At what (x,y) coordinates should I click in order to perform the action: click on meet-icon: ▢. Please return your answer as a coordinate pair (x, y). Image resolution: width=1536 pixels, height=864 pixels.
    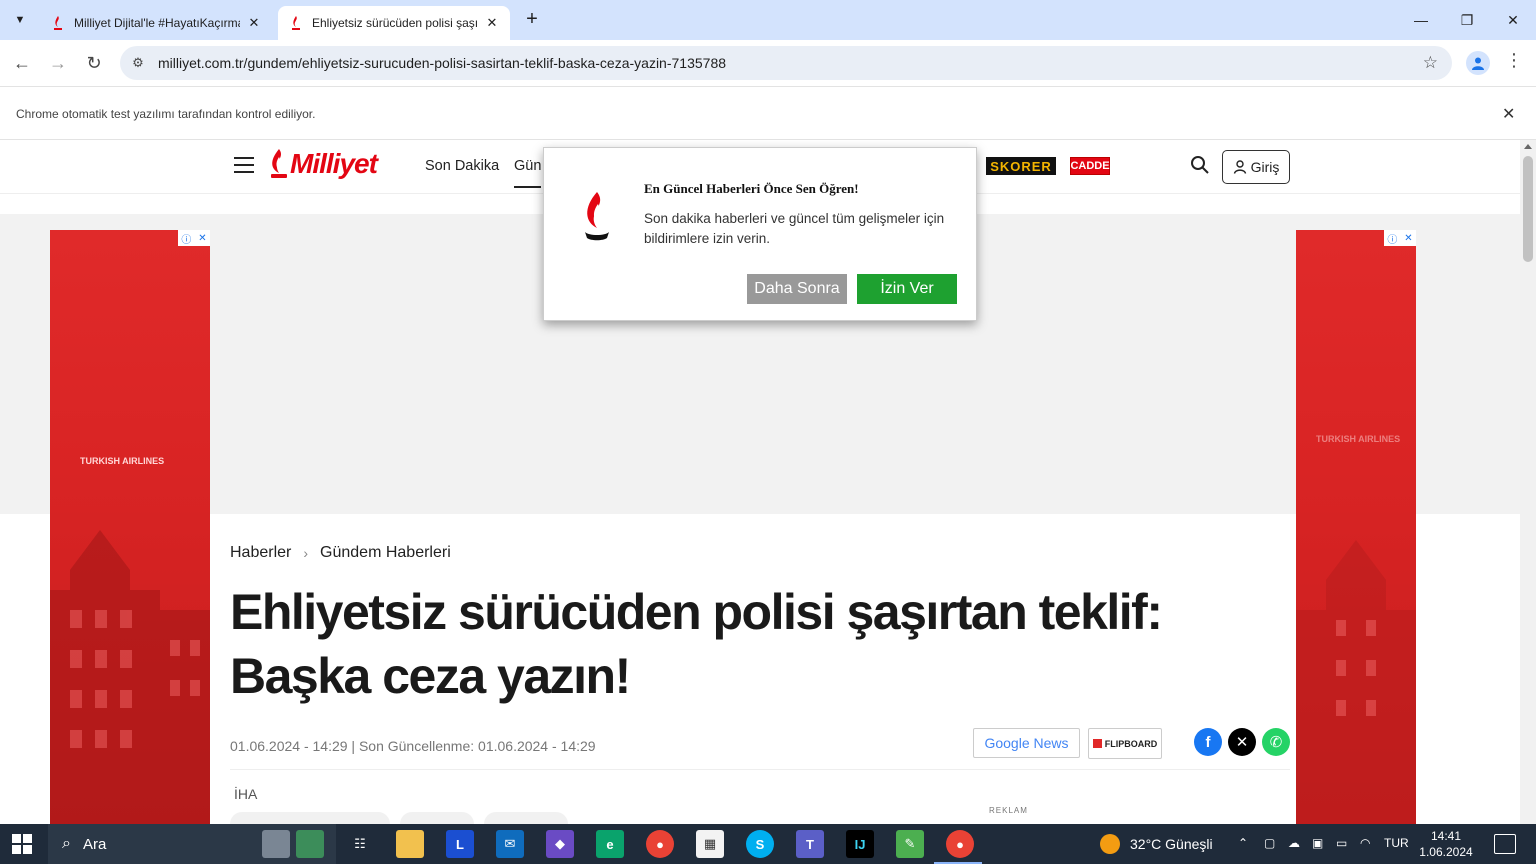
    Looking at the image, I should click on (1269, 843).